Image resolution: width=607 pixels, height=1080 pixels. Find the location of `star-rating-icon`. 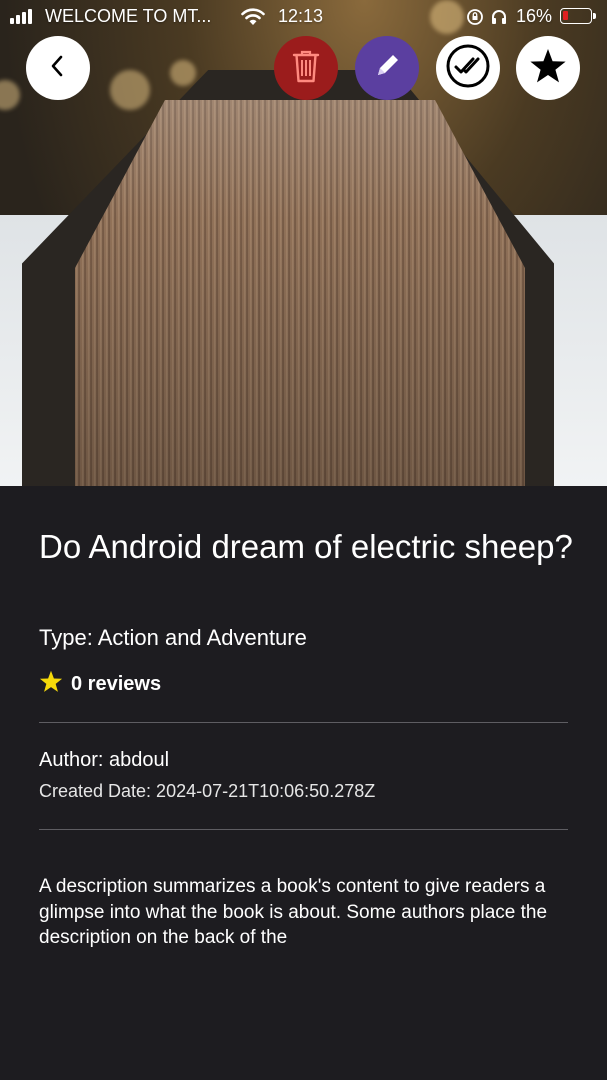

star-rating-icon is located at coordinates (51, 684).